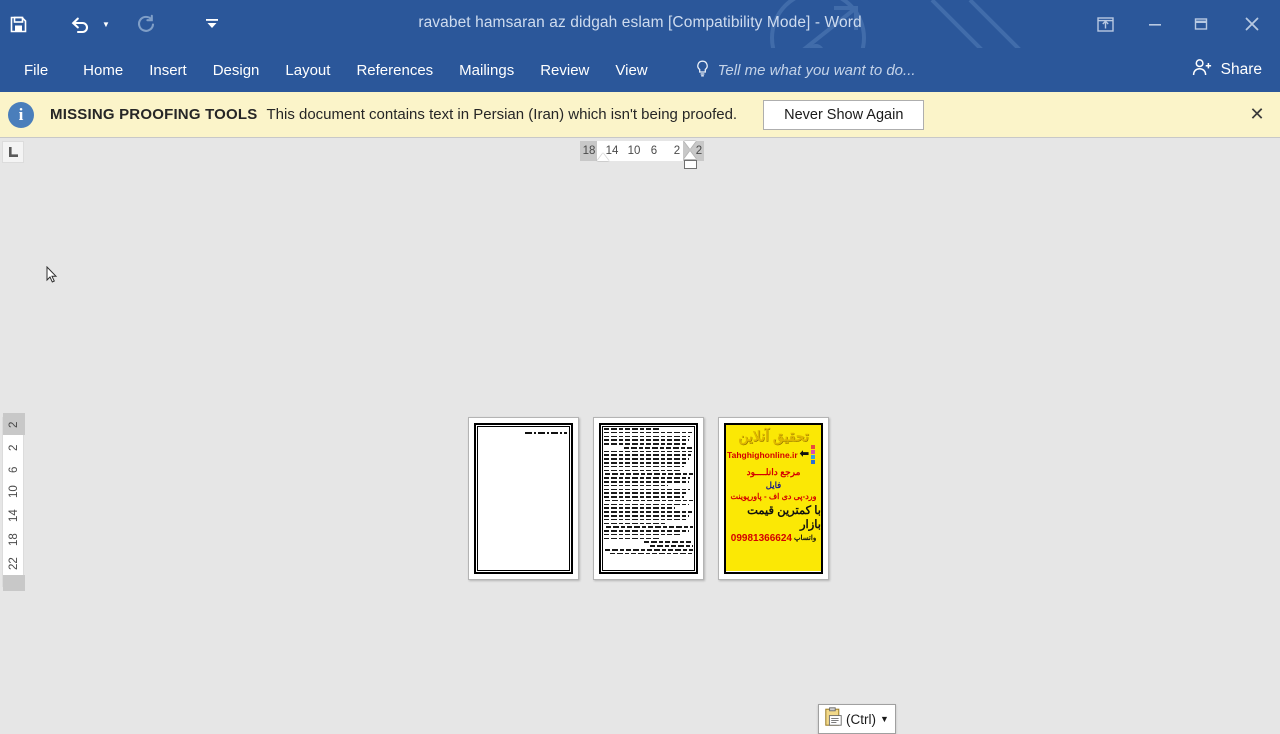 The height and width of the screenshot is (734, 1280). I want to click on vruler-margin-bottom, so click(14, 583).